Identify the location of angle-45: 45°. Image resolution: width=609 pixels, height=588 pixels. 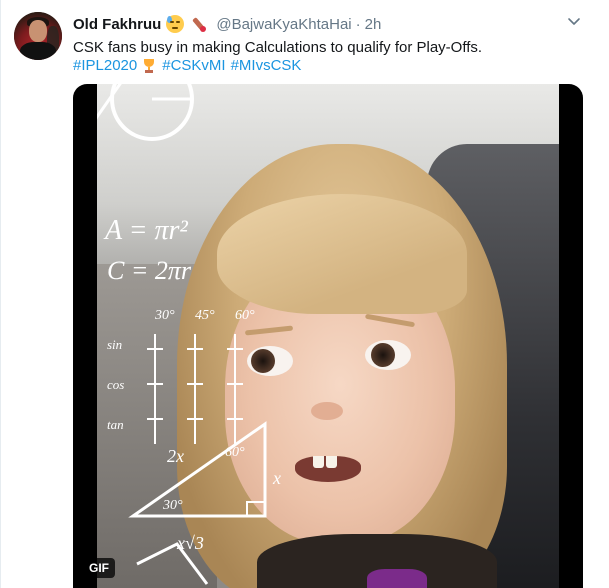
(205, 315).